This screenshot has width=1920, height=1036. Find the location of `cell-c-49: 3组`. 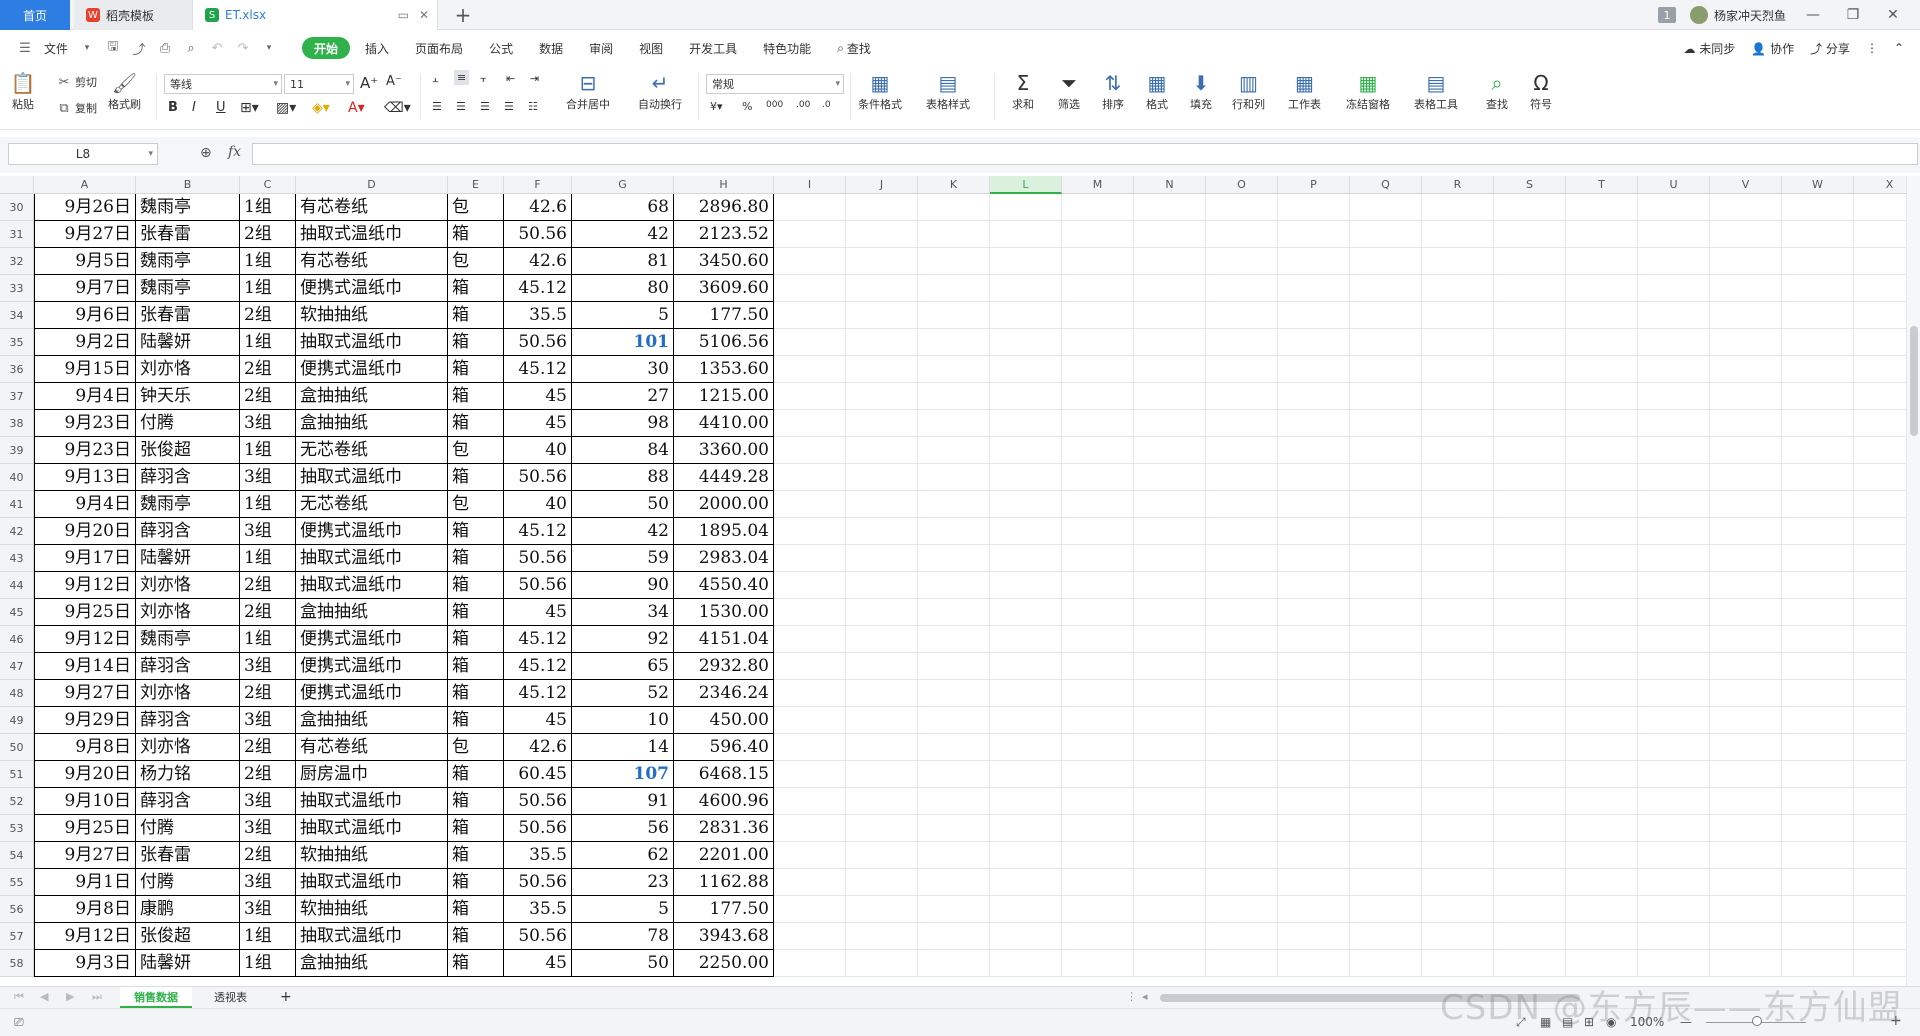

cell-c-49: 3组 is located at coordinates (268, 720).